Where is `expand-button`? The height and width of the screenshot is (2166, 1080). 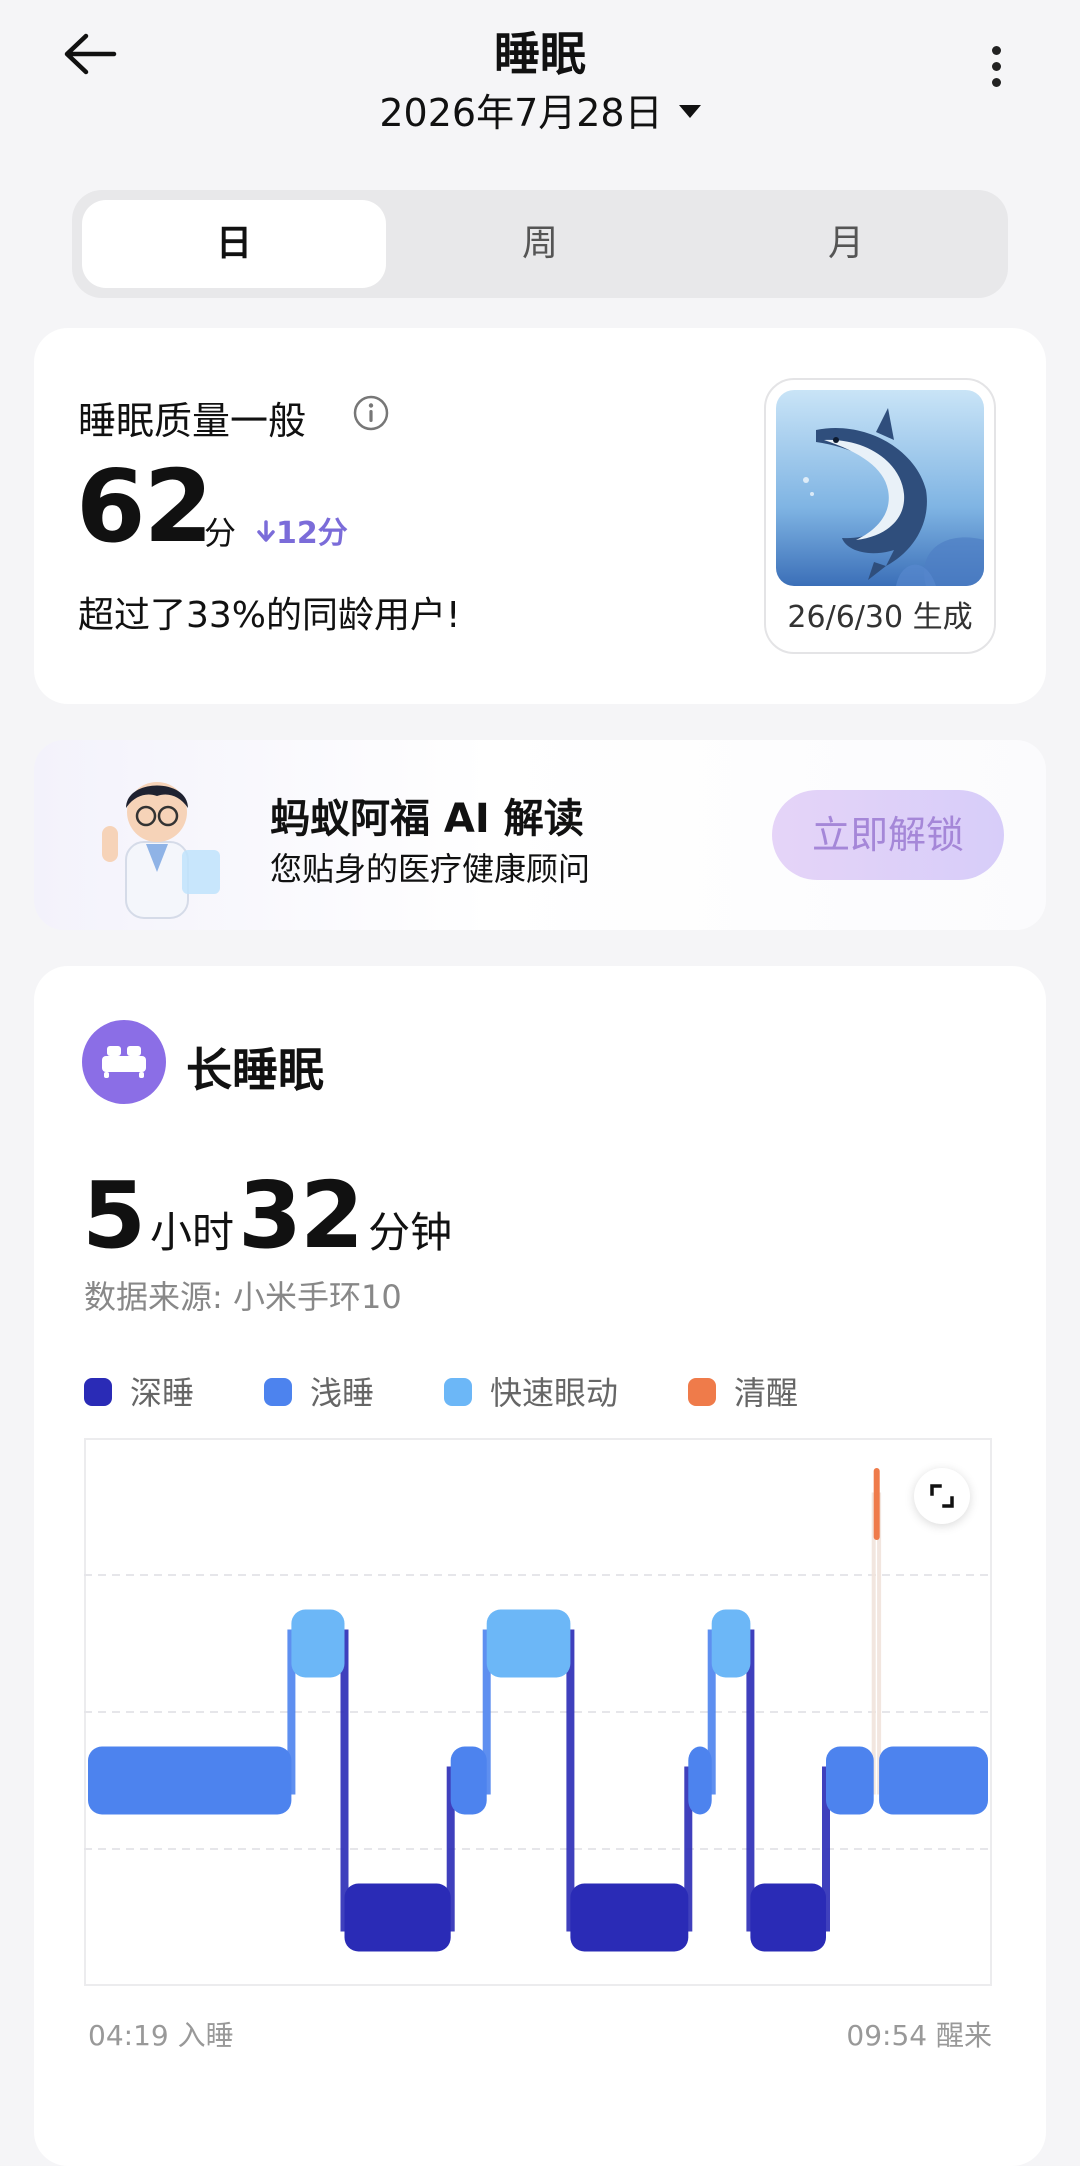 expand-button is located at coordinates (942, 1496).